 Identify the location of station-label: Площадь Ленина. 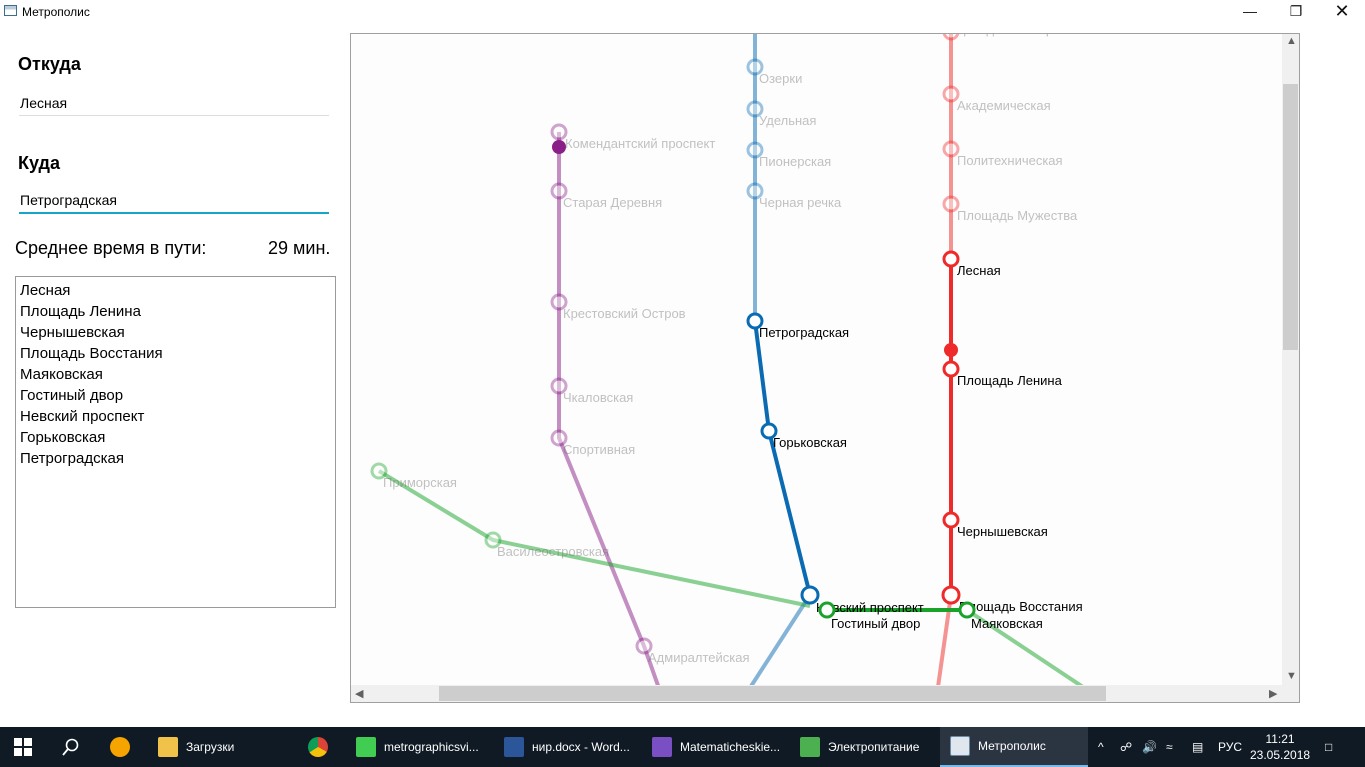
(1010, 380).